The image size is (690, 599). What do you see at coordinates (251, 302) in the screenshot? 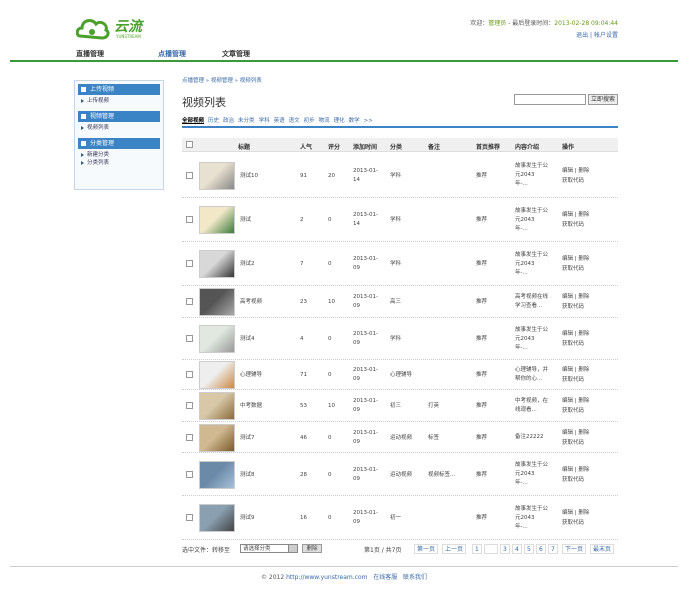
I see `video-title: 高考视频` at bounding box center [251, 302].